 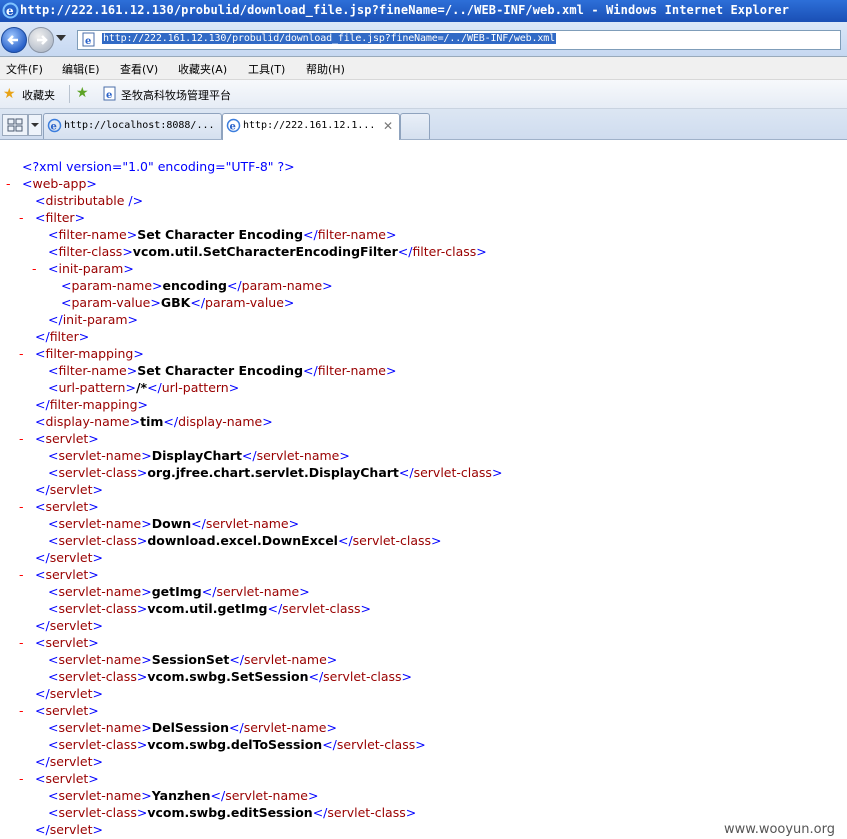 What do you see at coordinates (139, 69) in the screenshot?
I see `menu-view: 查看(V)` at bounding box center [139, 69].